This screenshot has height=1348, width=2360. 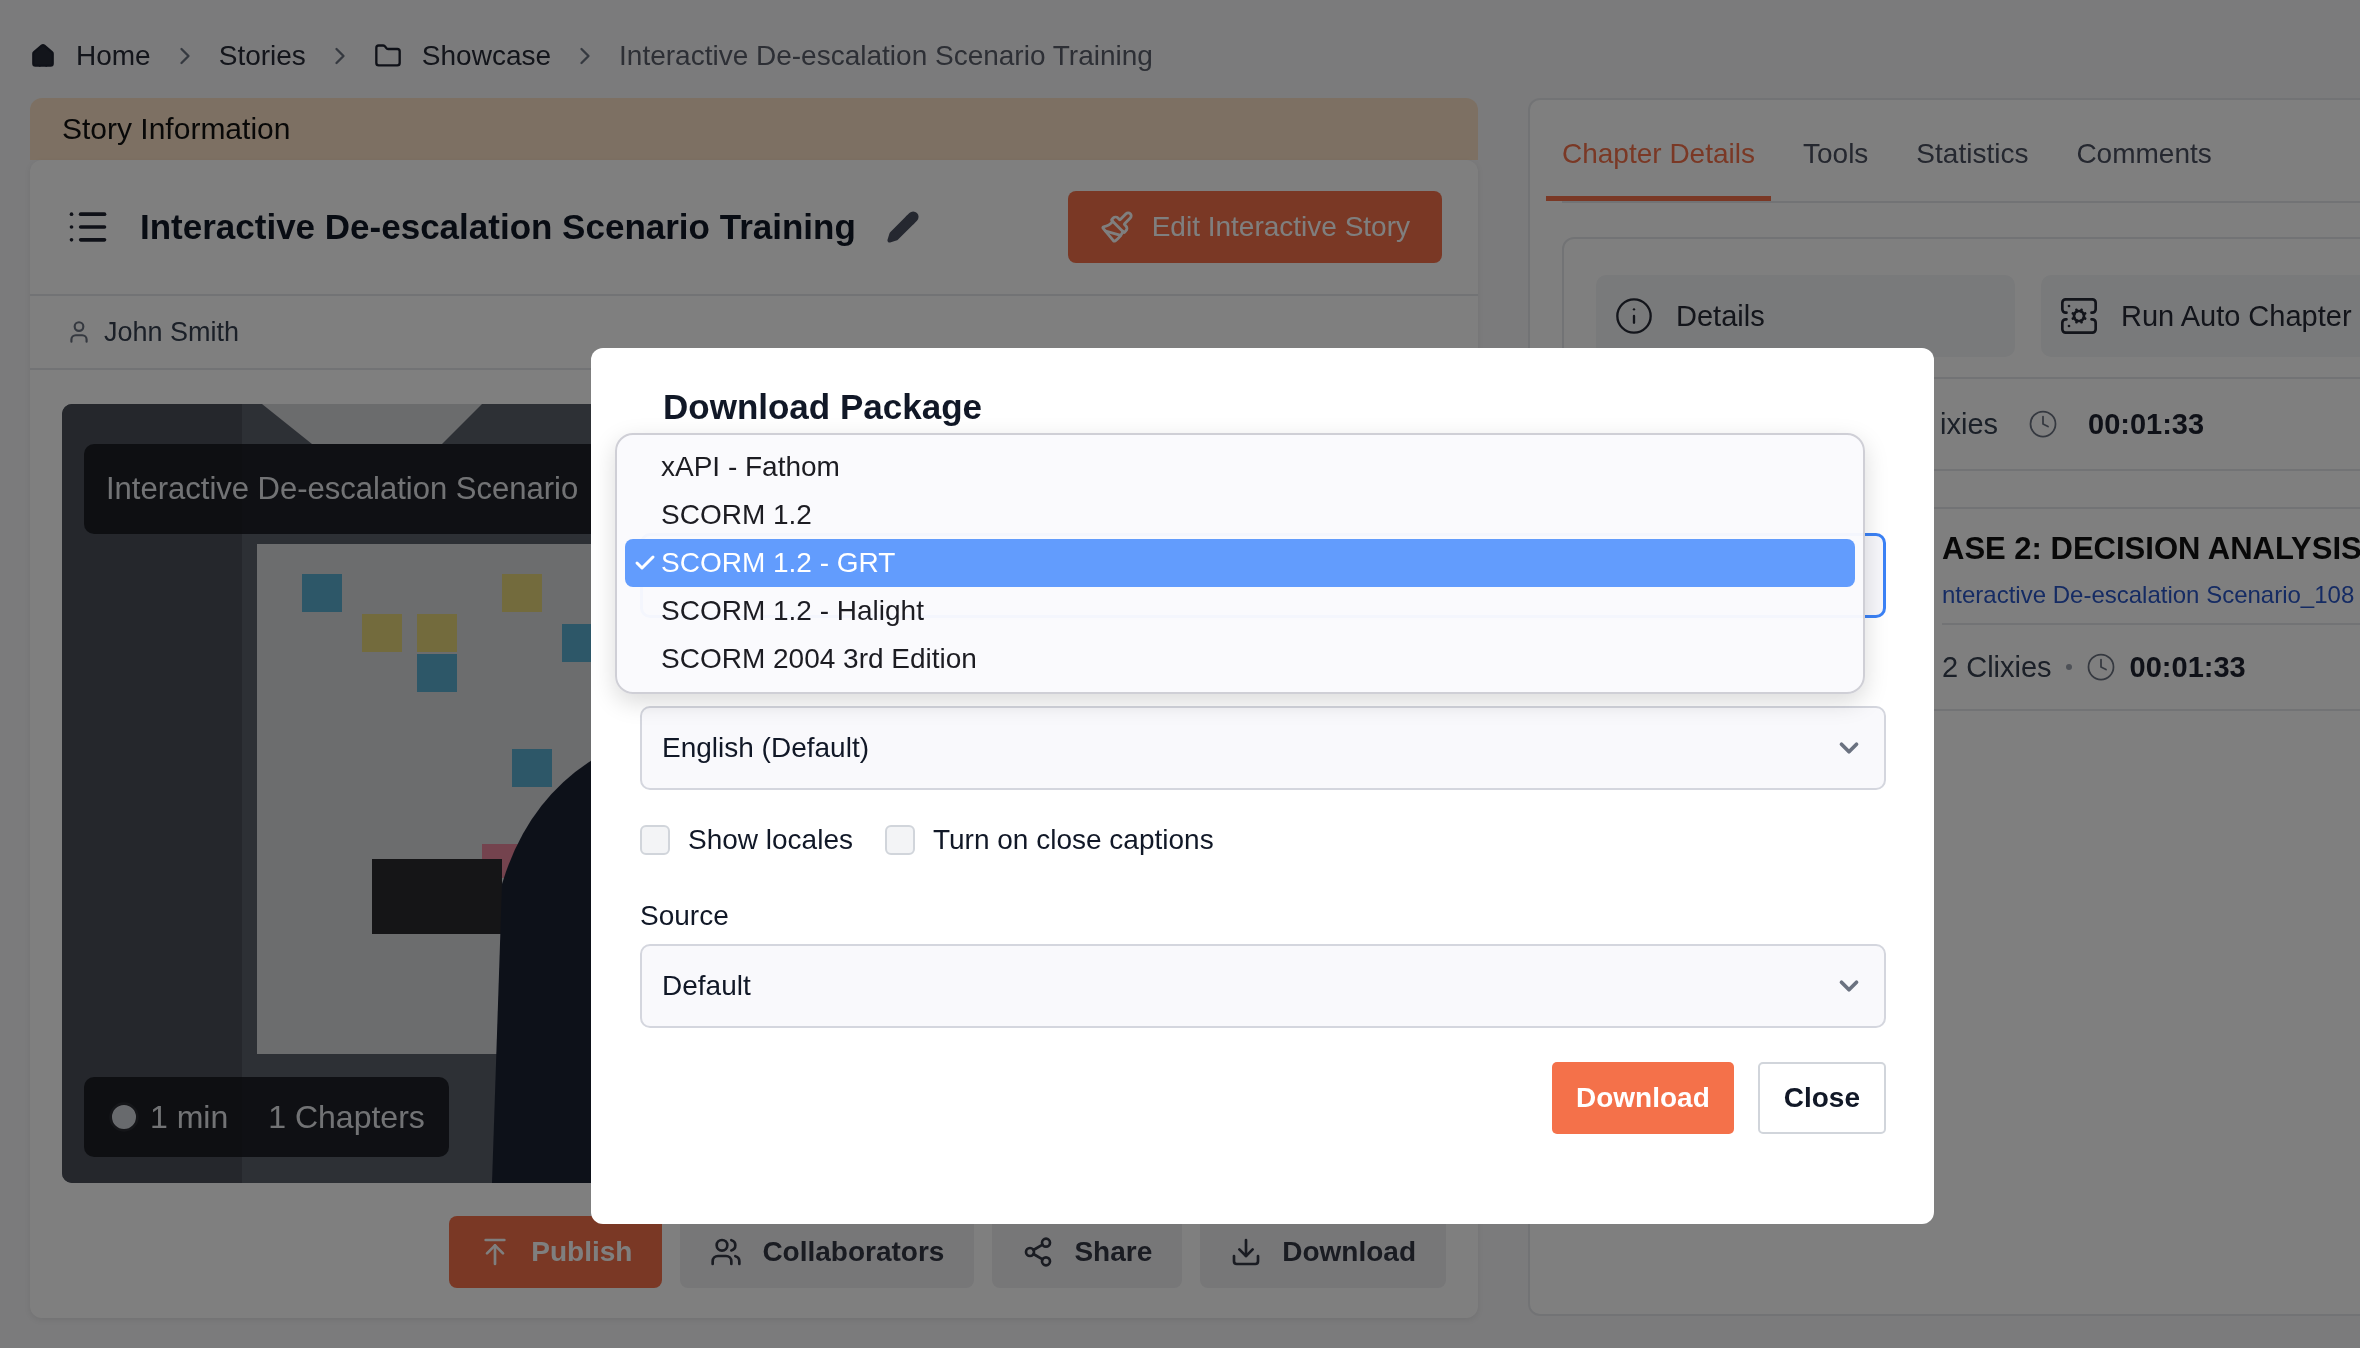 I want to click on section-header: Story Information, so click(x=754, y=129).